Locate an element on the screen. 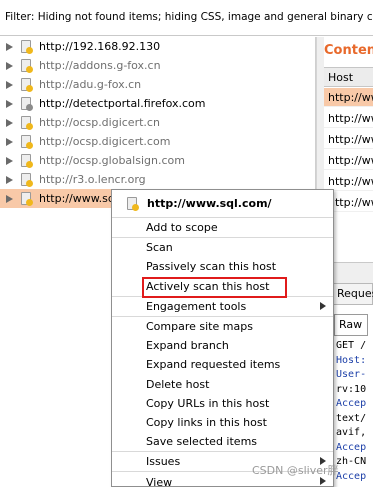  column-header-host: Host is located at coordinates (348, 77).